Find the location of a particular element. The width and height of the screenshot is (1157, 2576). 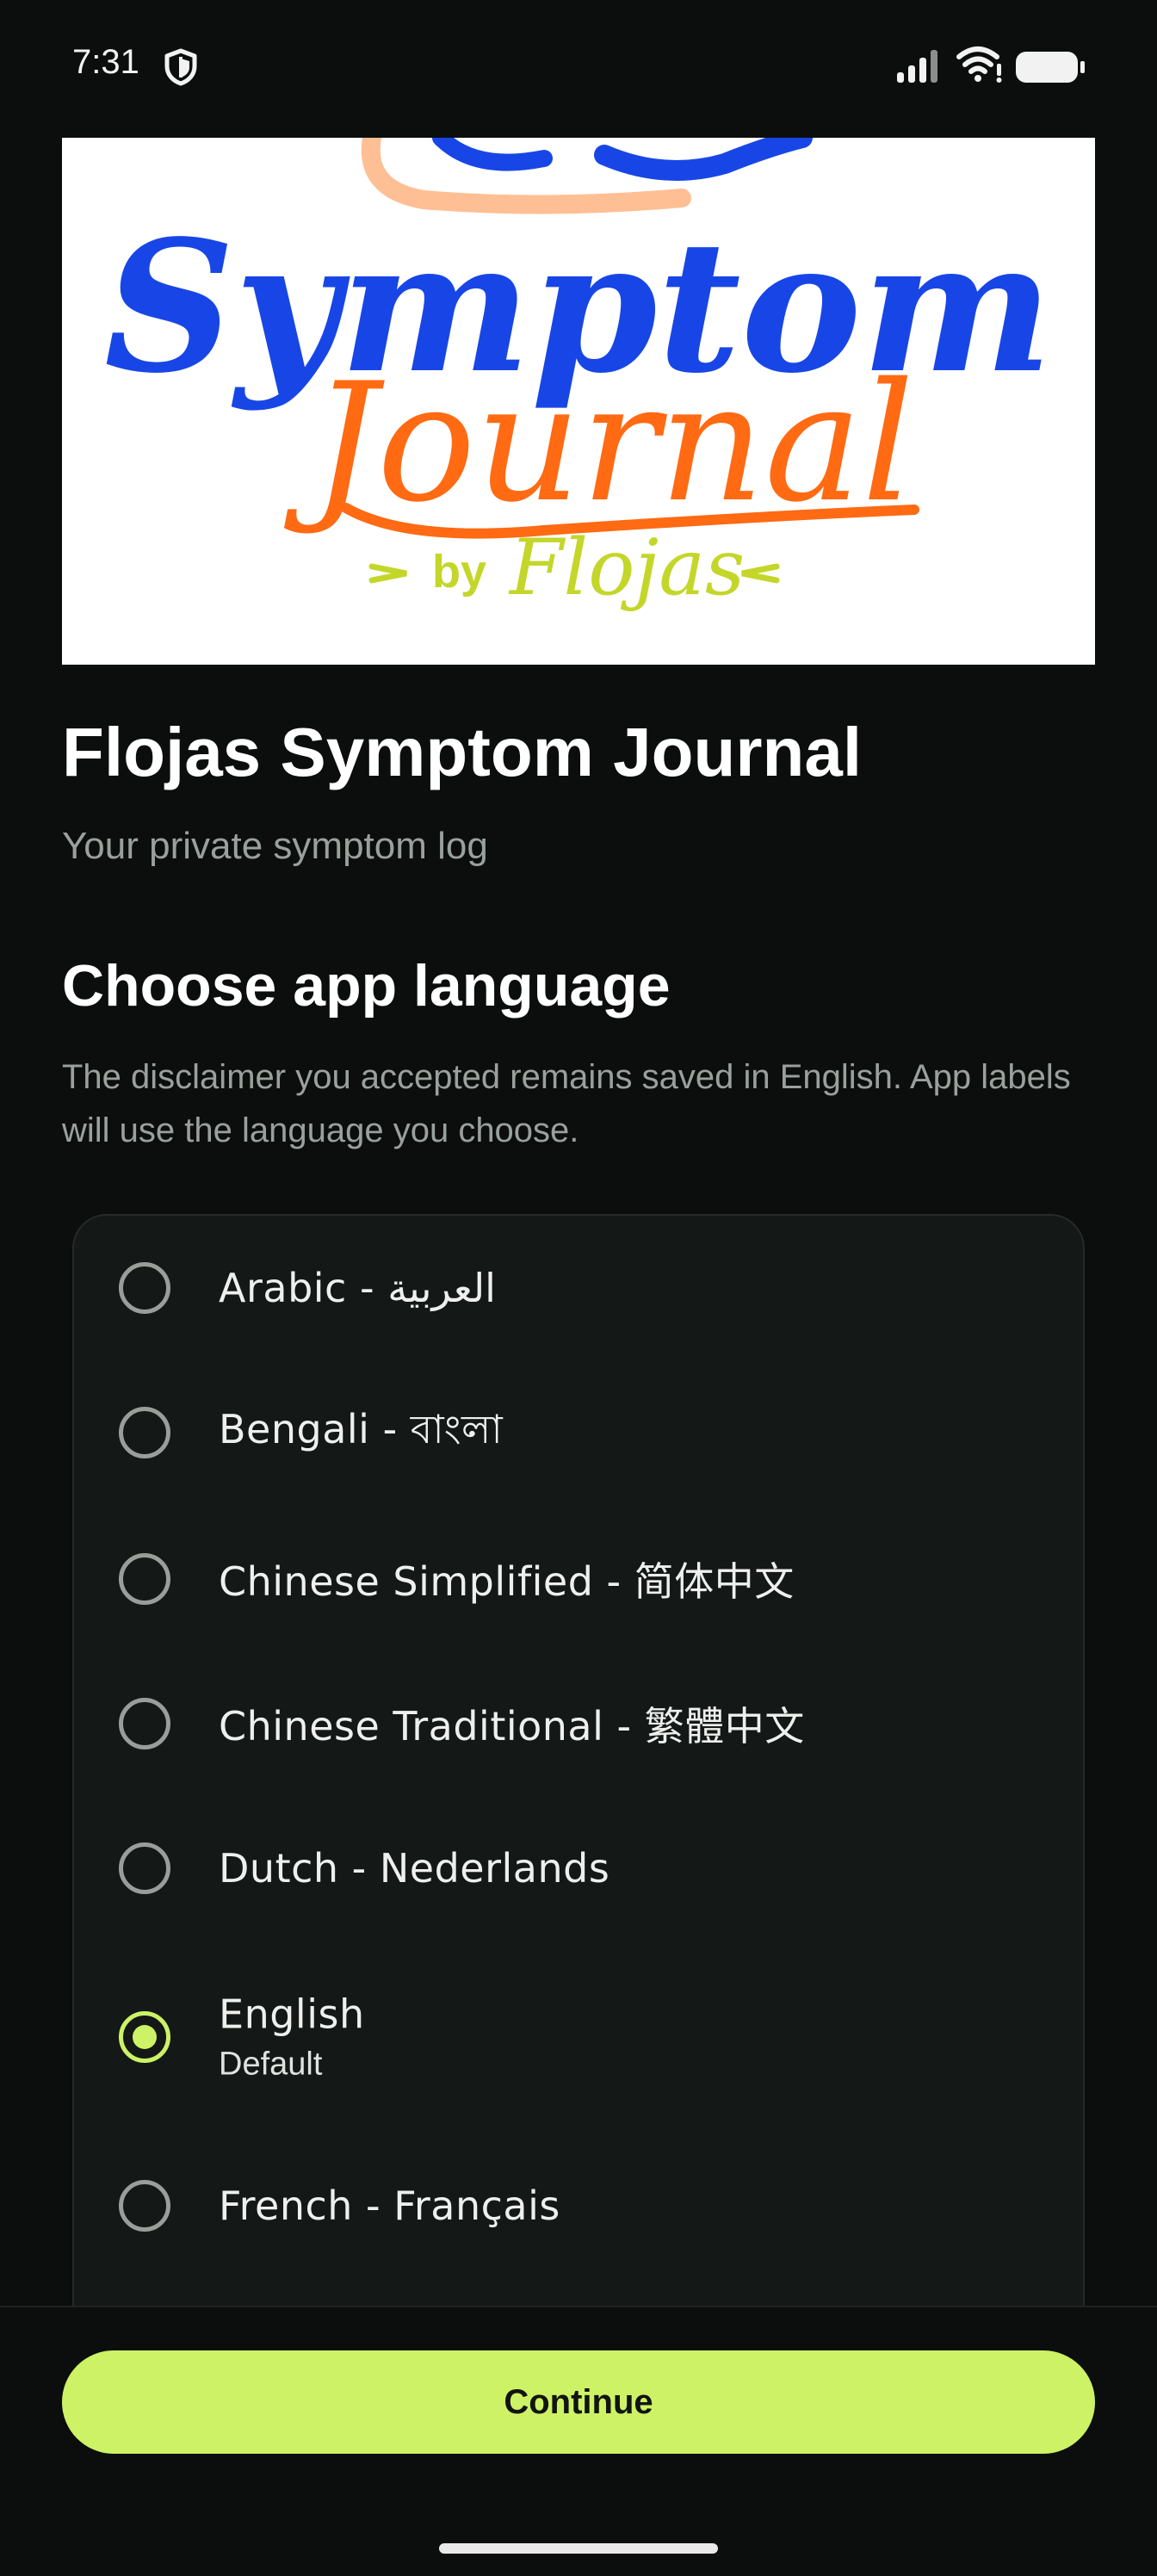

language-option-text: Bengali - বাংলা is located at coordinates (361, 1432).